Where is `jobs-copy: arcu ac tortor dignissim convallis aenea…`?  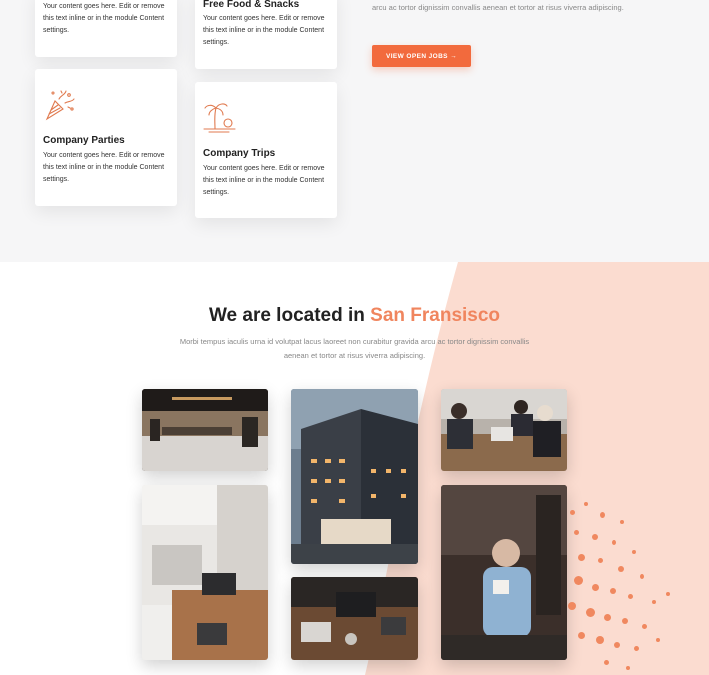
jobs-copy: arcu ac tortor dignissim convallis aenea… is located at coordinates (498, 7).